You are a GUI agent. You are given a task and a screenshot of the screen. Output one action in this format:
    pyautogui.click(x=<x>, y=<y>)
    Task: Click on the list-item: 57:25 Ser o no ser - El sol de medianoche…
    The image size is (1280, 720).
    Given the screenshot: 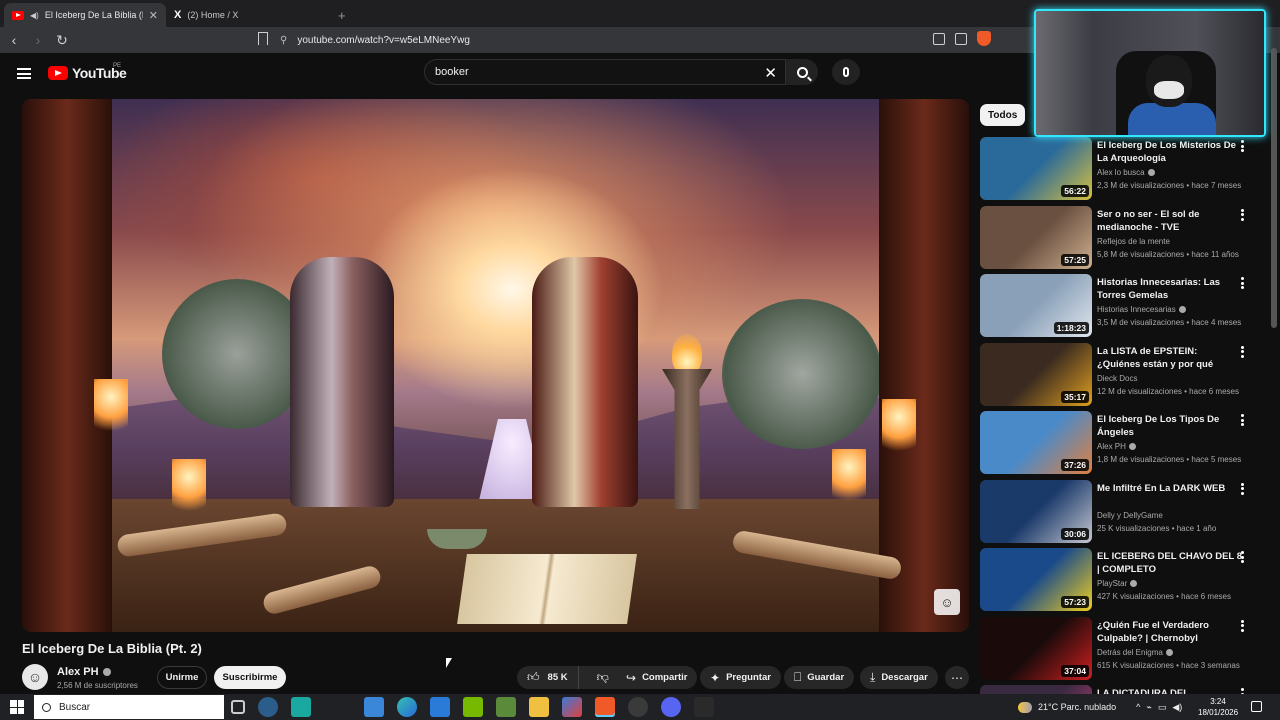 What is the action you would take?
    pyautogui.click(x=1118, y=240)
    